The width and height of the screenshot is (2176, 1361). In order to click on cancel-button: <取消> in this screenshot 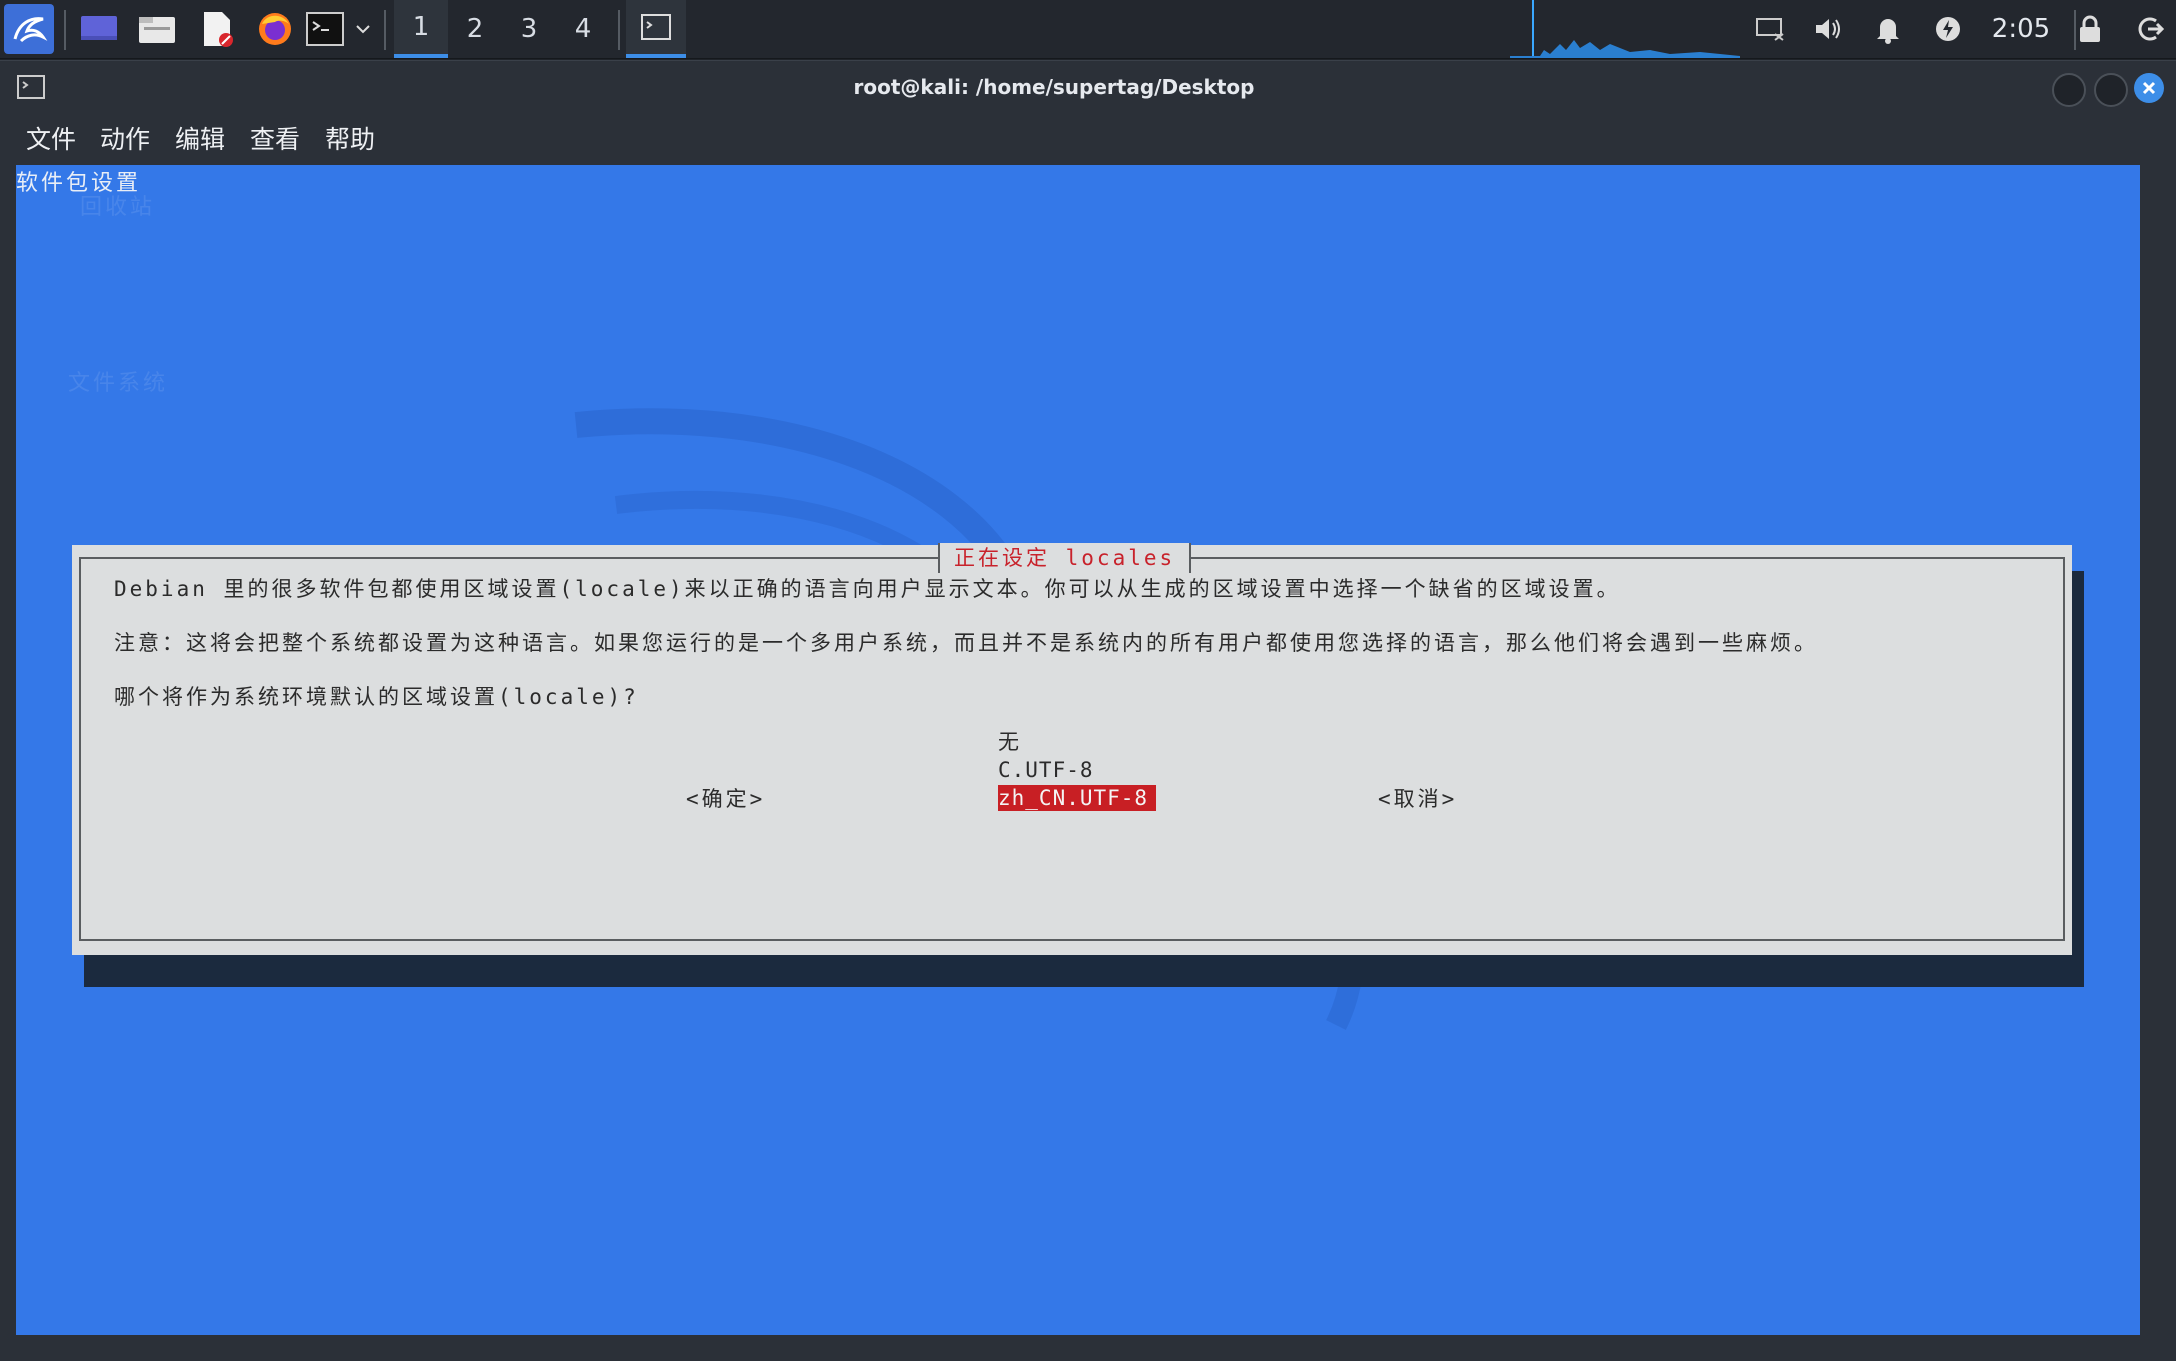, I will do `click(1417, 798)`.